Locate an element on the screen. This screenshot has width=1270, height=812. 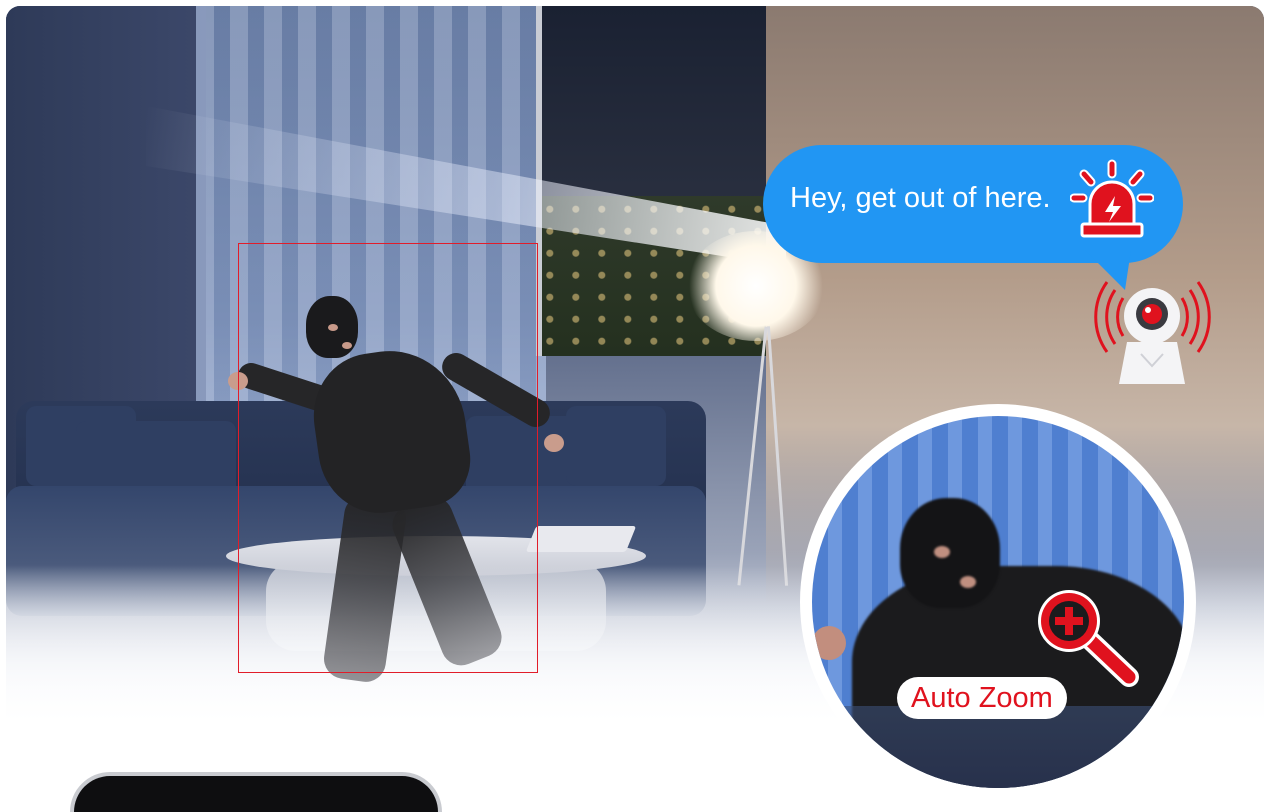
alarm-siren-icon is located at coordinates (1112, 198).